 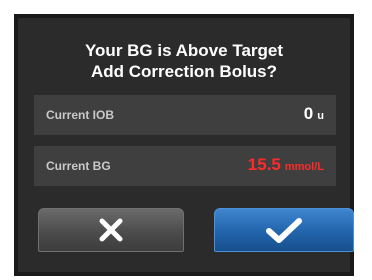 What do you see at coordinates (80, 115) in the screenshot?
I see `current-iob-label: Current IOB` at bounding box center [80, 115].